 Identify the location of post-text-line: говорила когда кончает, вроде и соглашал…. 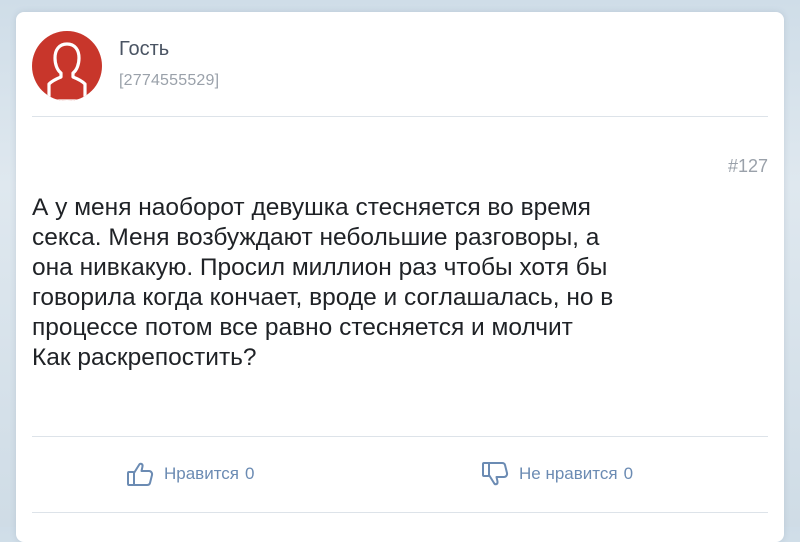
(323, 297).